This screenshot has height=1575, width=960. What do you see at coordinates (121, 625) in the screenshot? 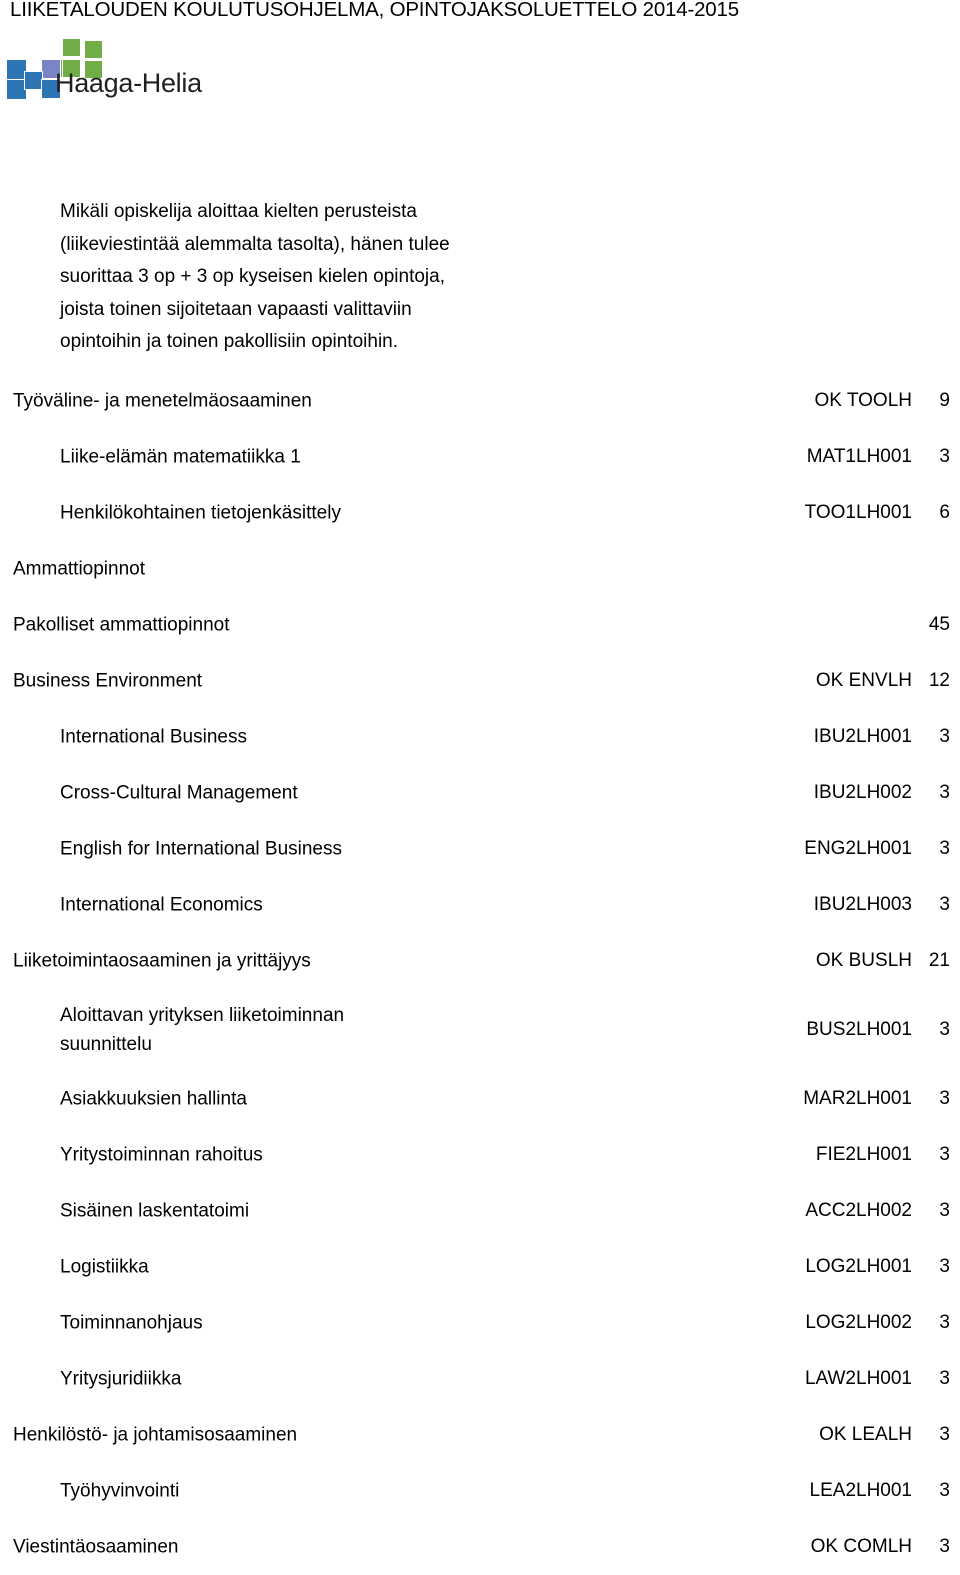
I see `module-name: Pakolliset ammattiopinnot` at bounding box center [121, 625].